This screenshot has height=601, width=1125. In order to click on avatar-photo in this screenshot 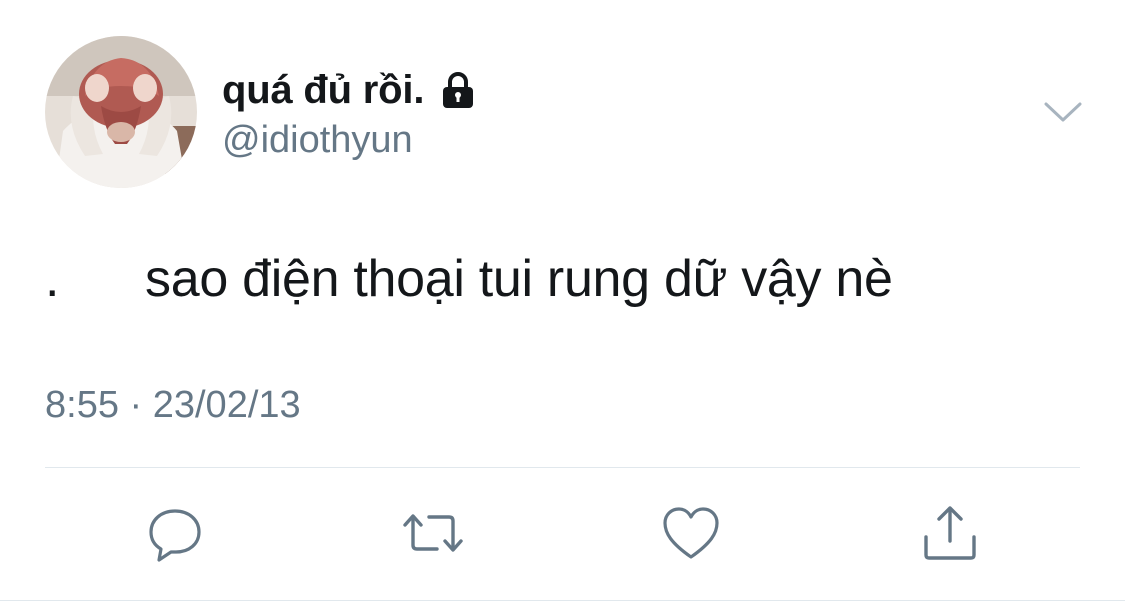, I will do `click(121, 112)`.